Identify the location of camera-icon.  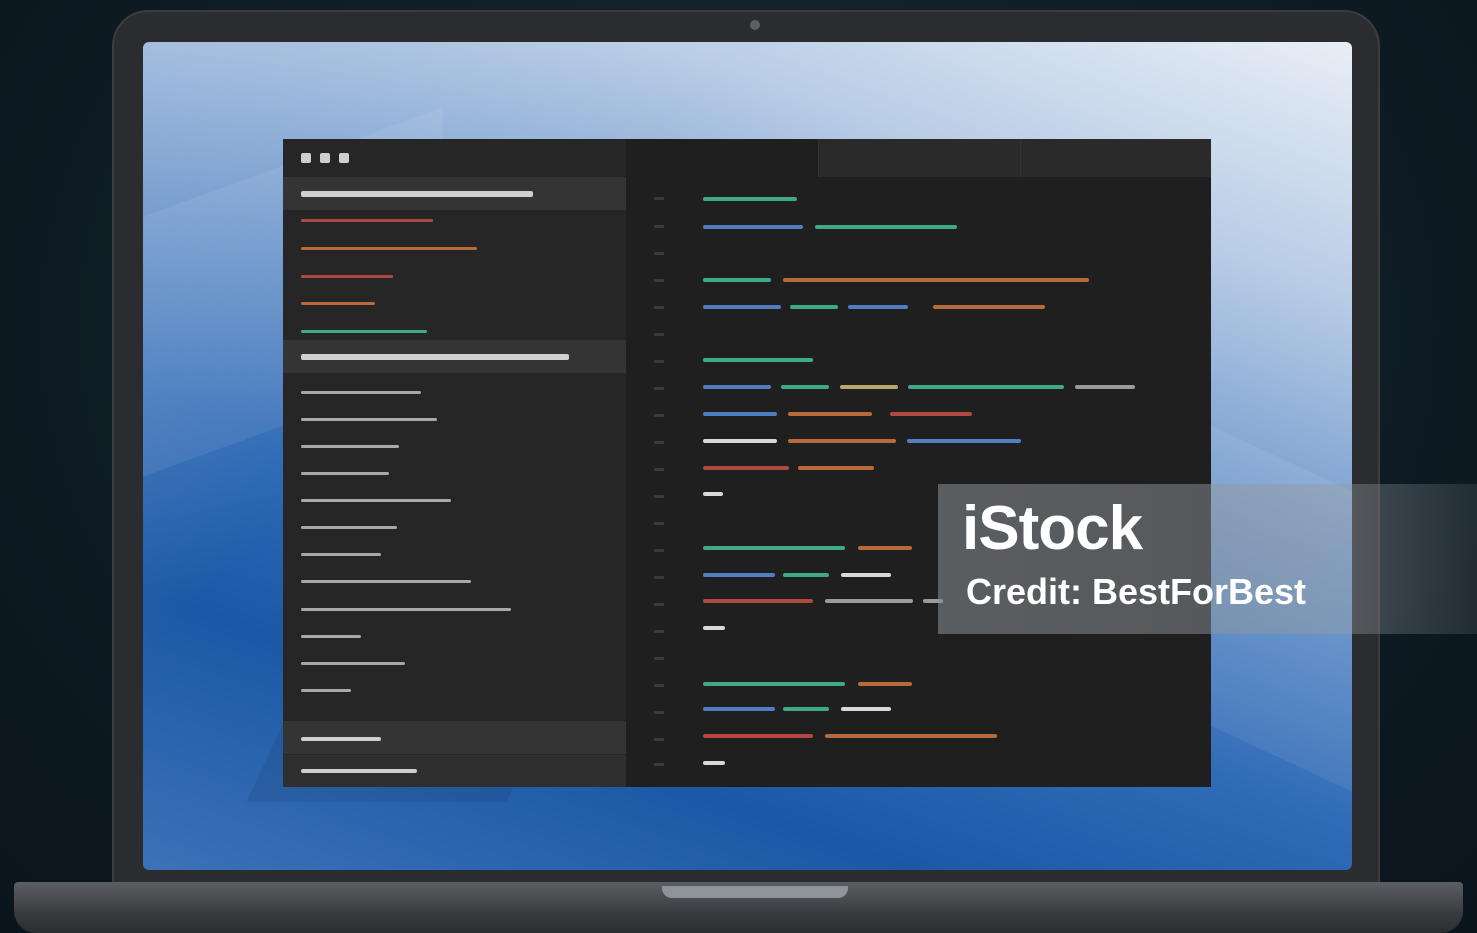
(755, 25).